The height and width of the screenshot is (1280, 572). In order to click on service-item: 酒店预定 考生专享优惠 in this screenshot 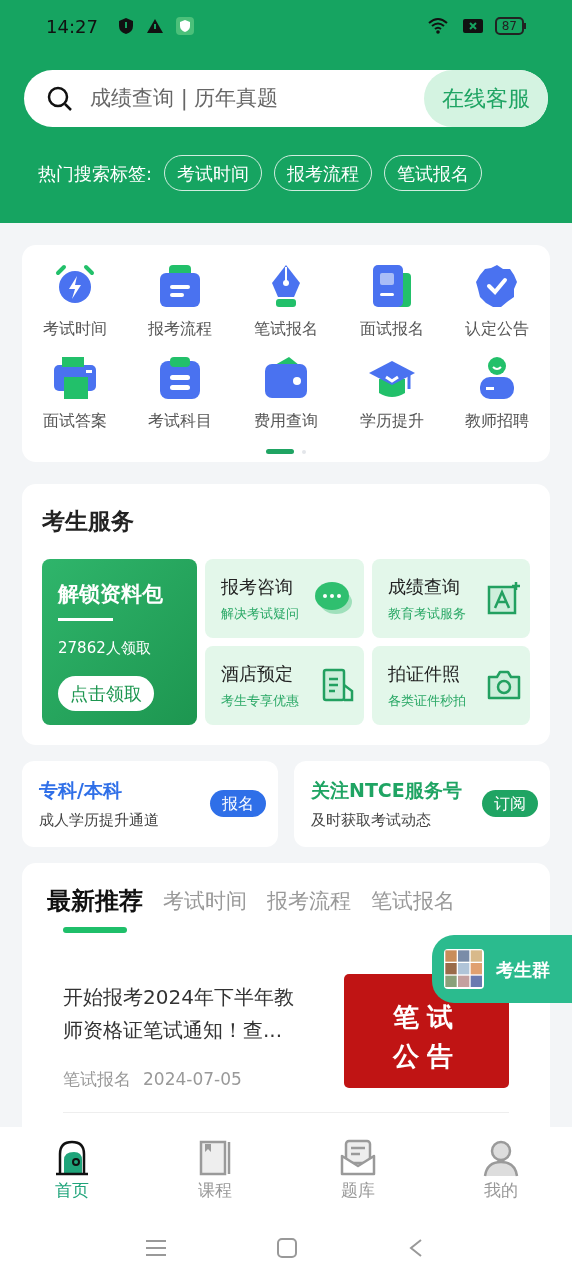, I will do `click(284, 685)`.